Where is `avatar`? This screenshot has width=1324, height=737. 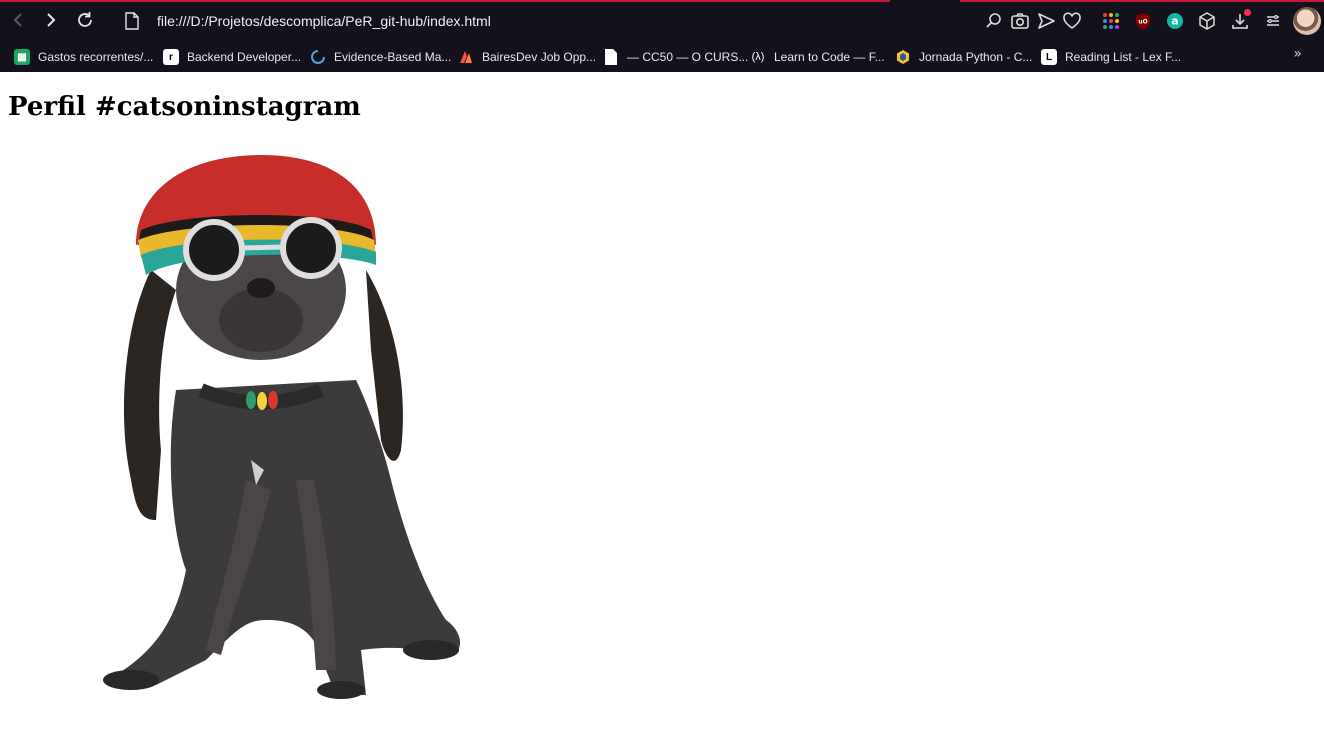 avatar is located at coordinates (1307, 21).